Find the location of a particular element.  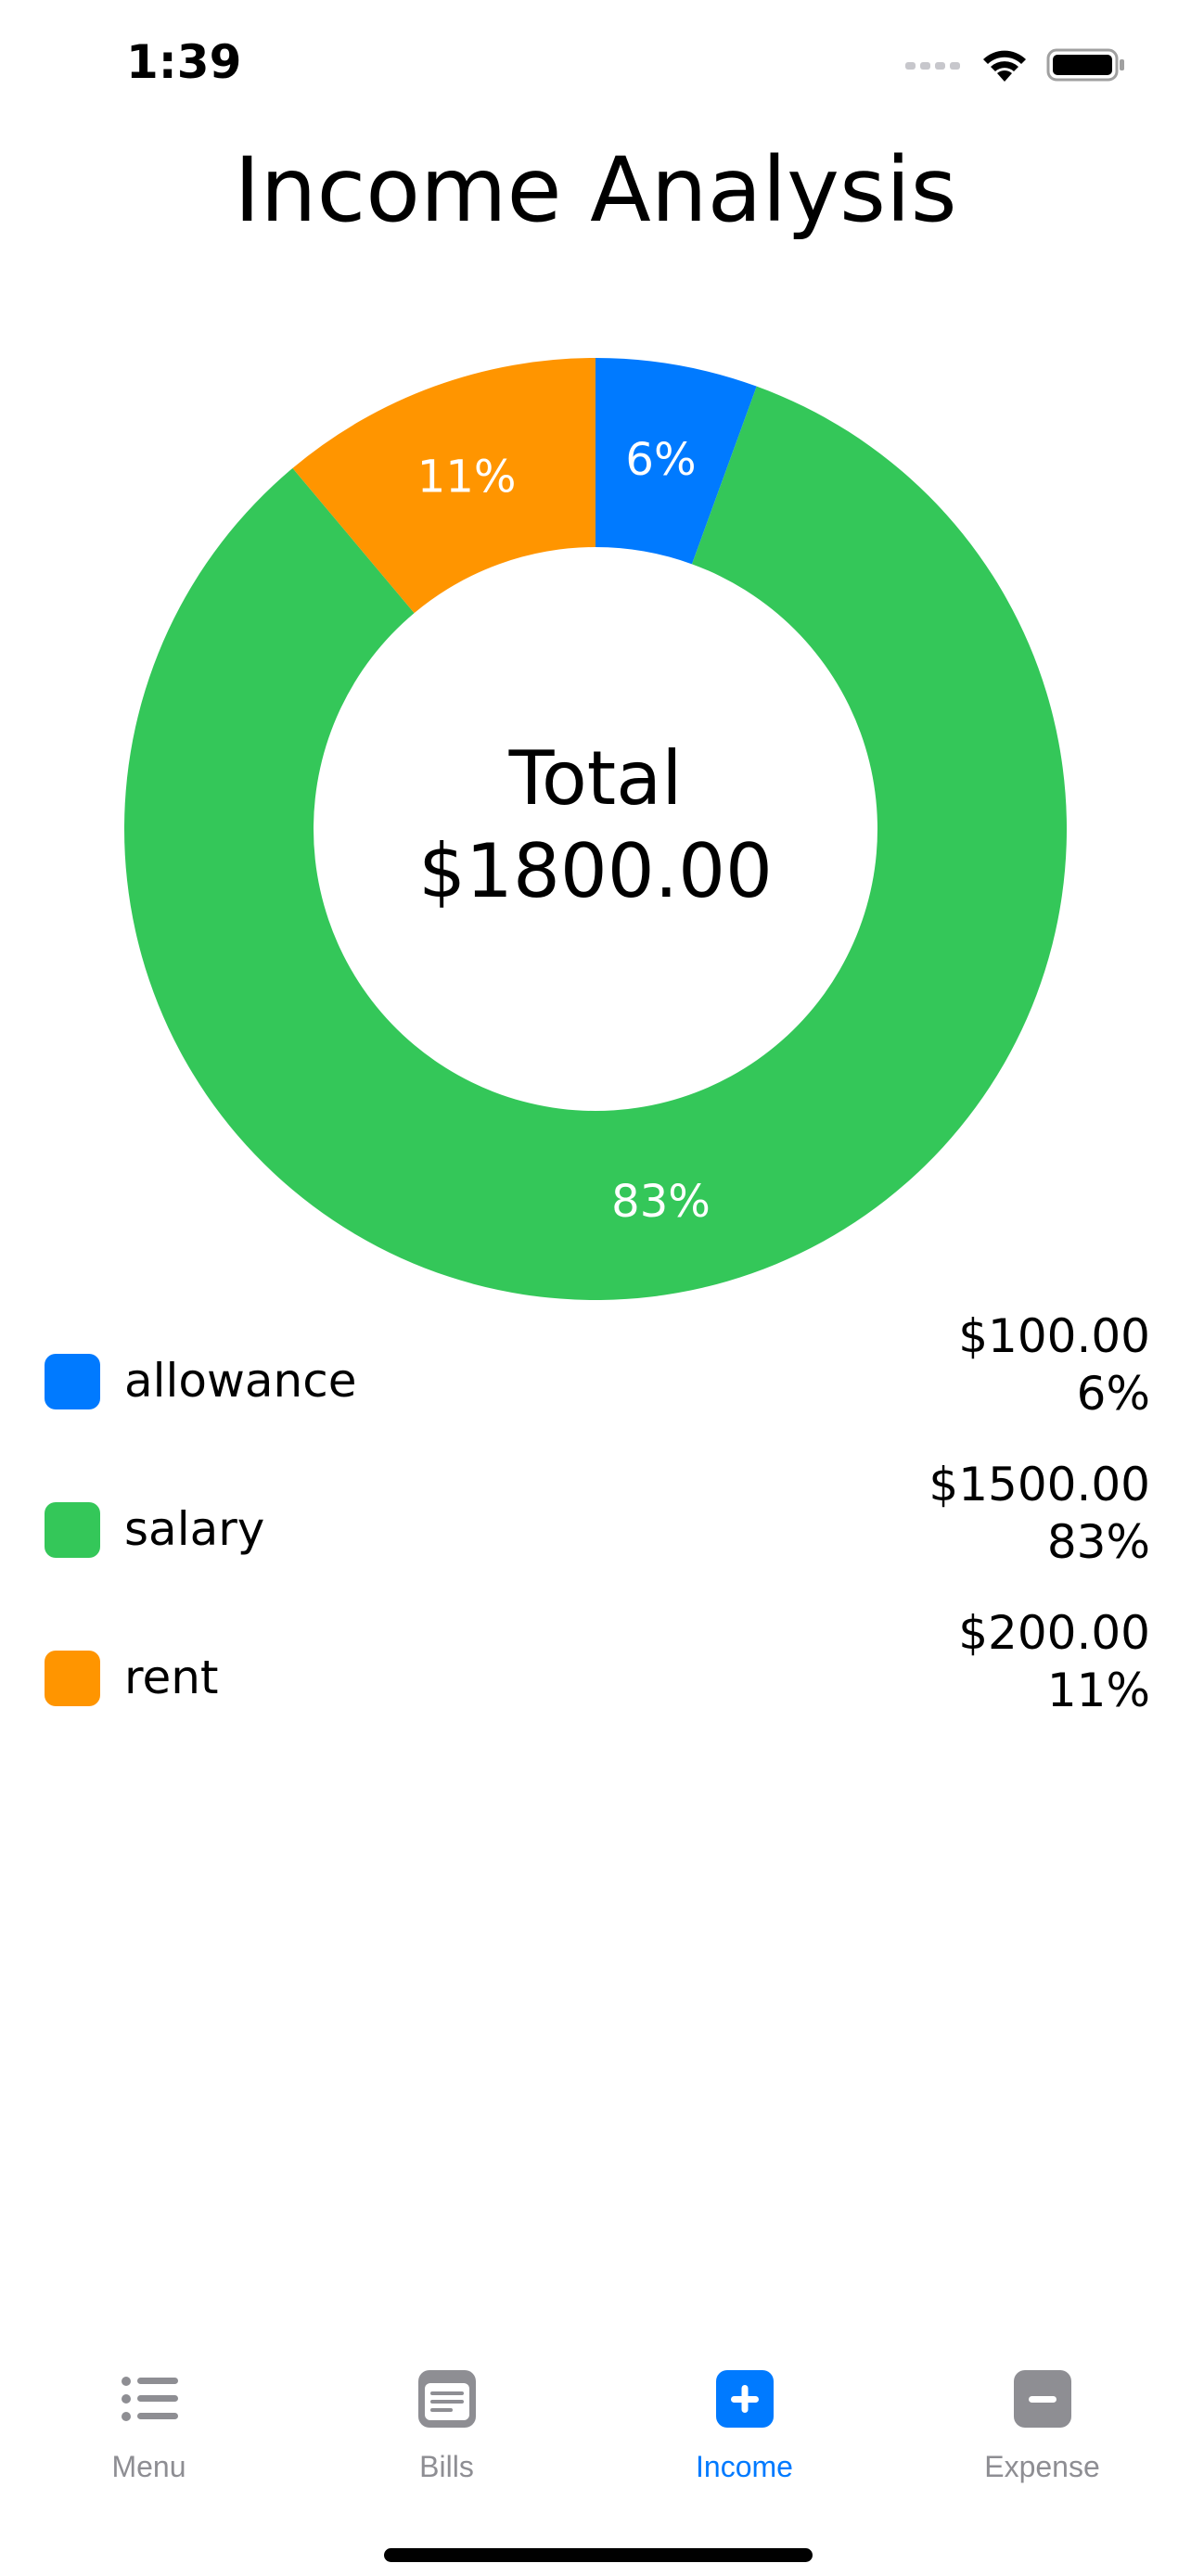

legend-row-allowance: allowance $100.00 6% is located at coordinates (595, 1381).